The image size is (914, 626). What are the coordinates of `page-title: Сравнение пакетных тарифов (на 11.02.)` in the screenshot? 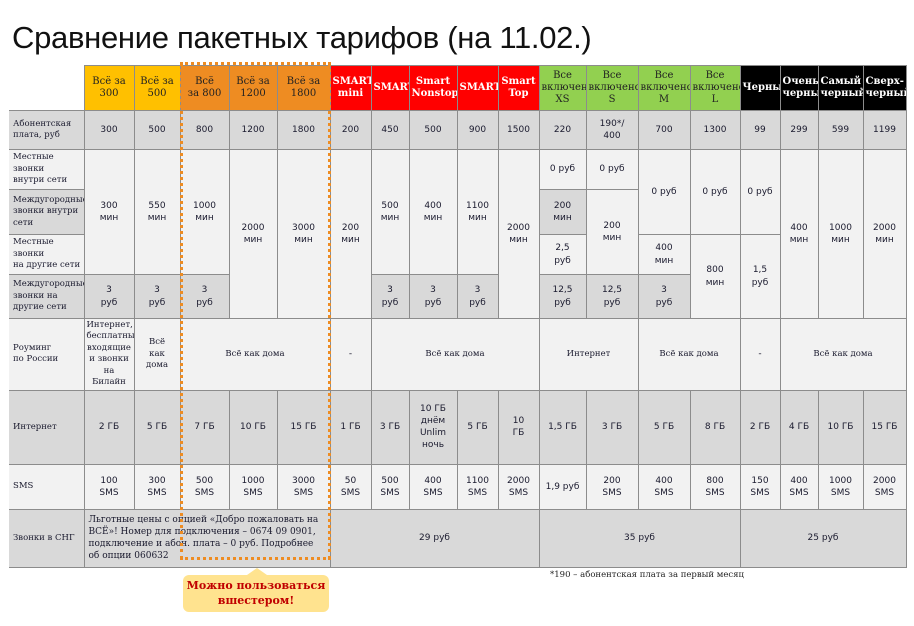 It's located at (302, 37).